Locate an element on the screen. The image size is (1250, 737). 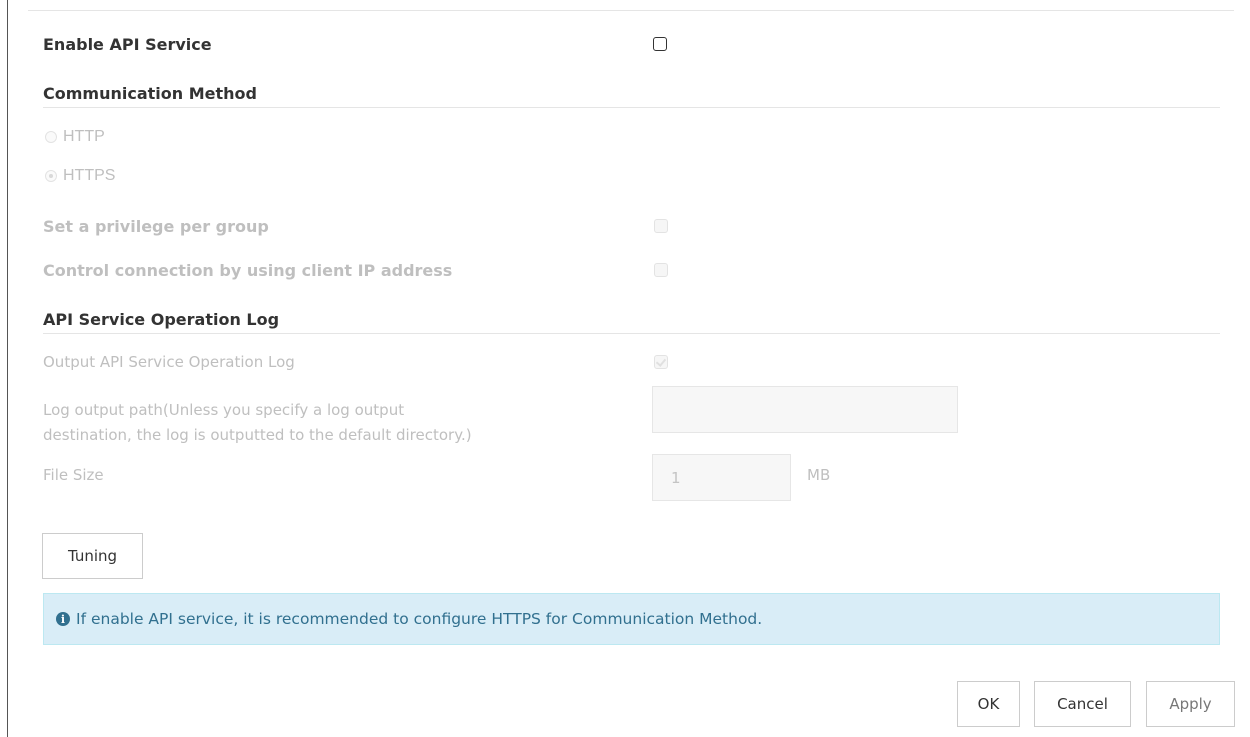
output-operation-log-checkbox is located at coordinates (661, 362).